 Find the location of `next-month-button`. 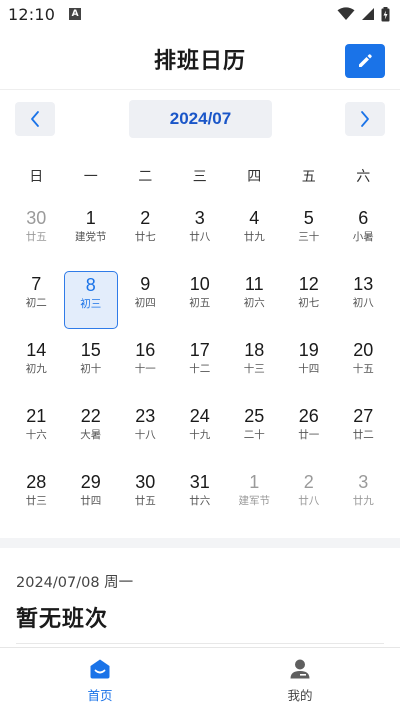

next-month-button is located at coordinates (365, 119).